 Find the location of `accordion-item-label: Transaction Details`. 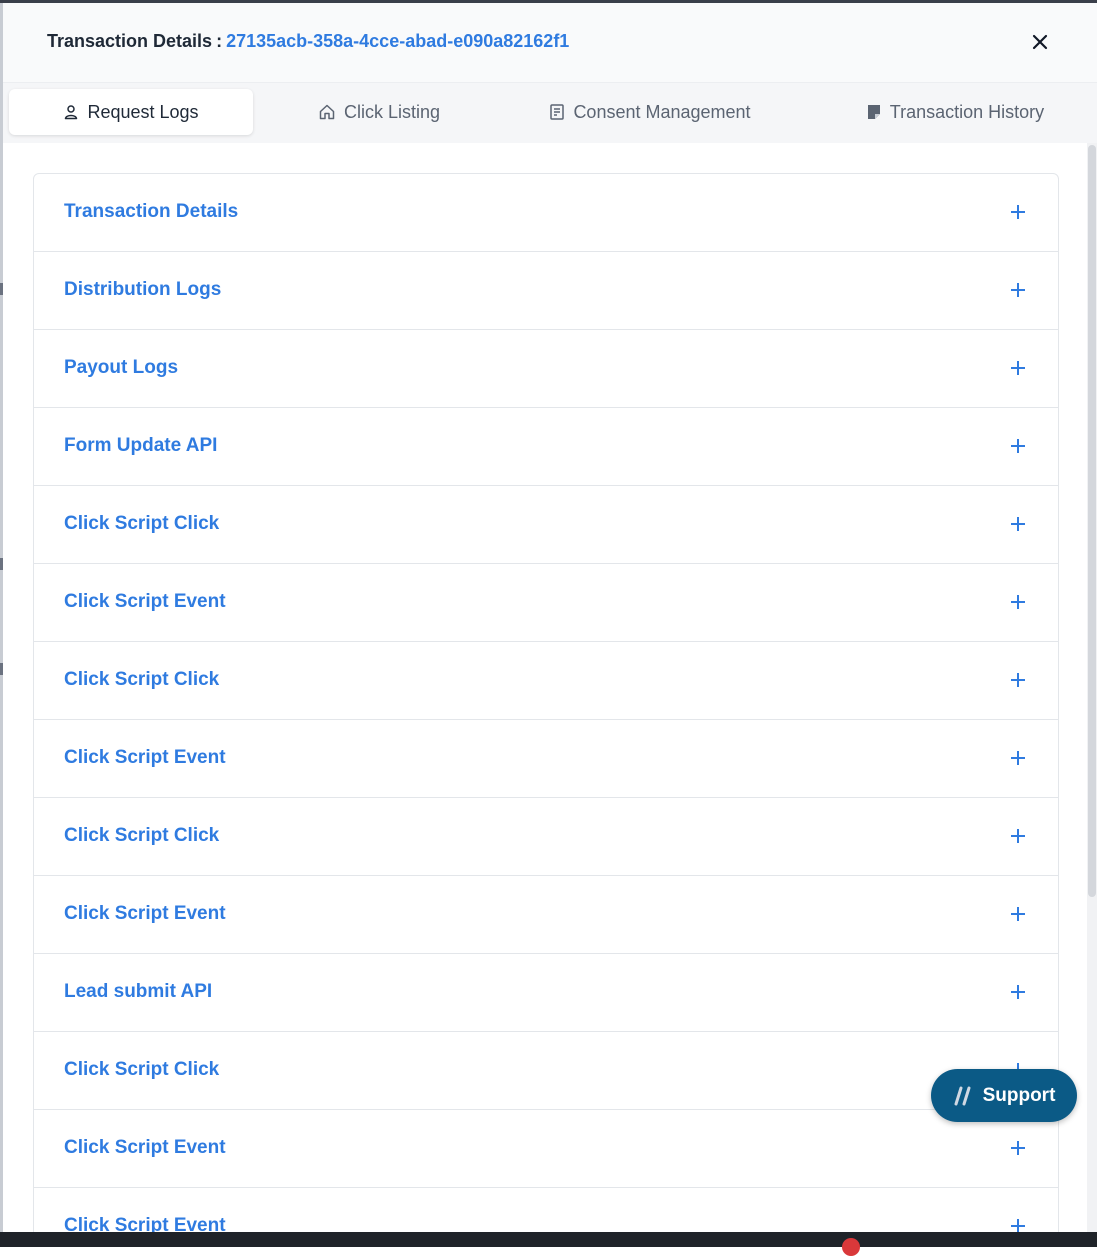

accordion-item-label: Transaction Details is located at coordinates (151, 211).